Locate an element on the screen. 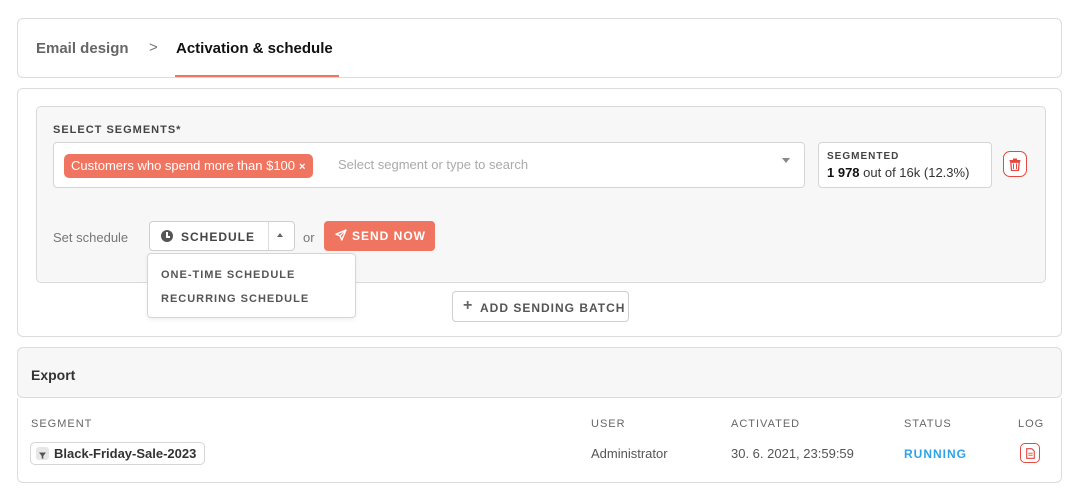 The image size is (1078, 502). log-button is located at coordinates (1030, 453).